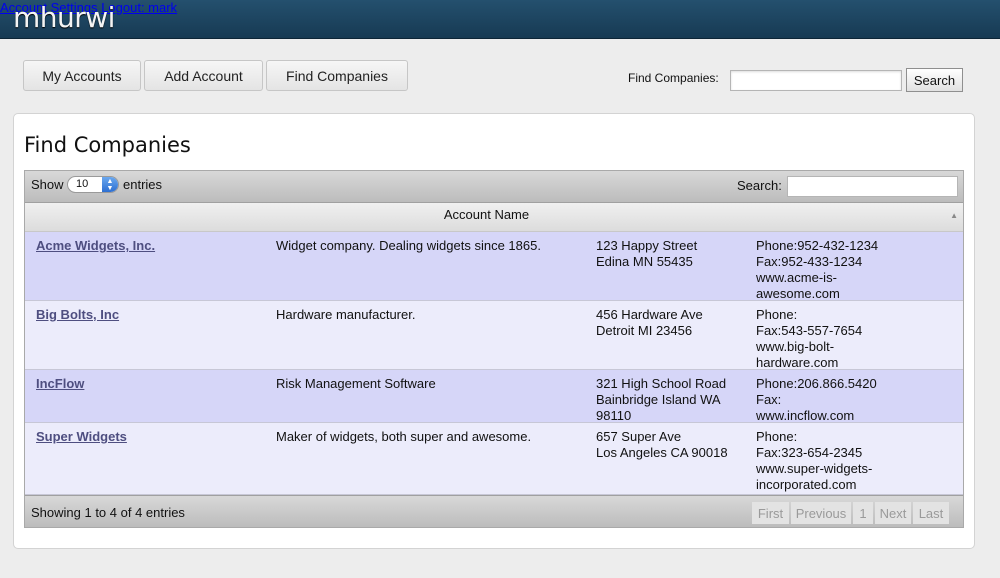 Image resolution: width=1000 pixels, height=578 pixels. I want to click on pagination-first: First, so click(770, 513).